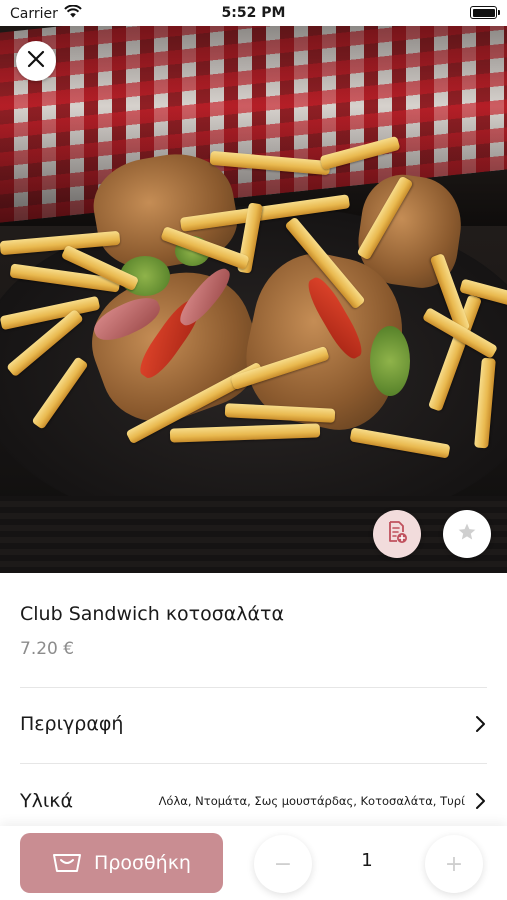  Describe the element at coordinates (283, 864) in the screenshot. I see `decrease-quantity-button: −` at that location.